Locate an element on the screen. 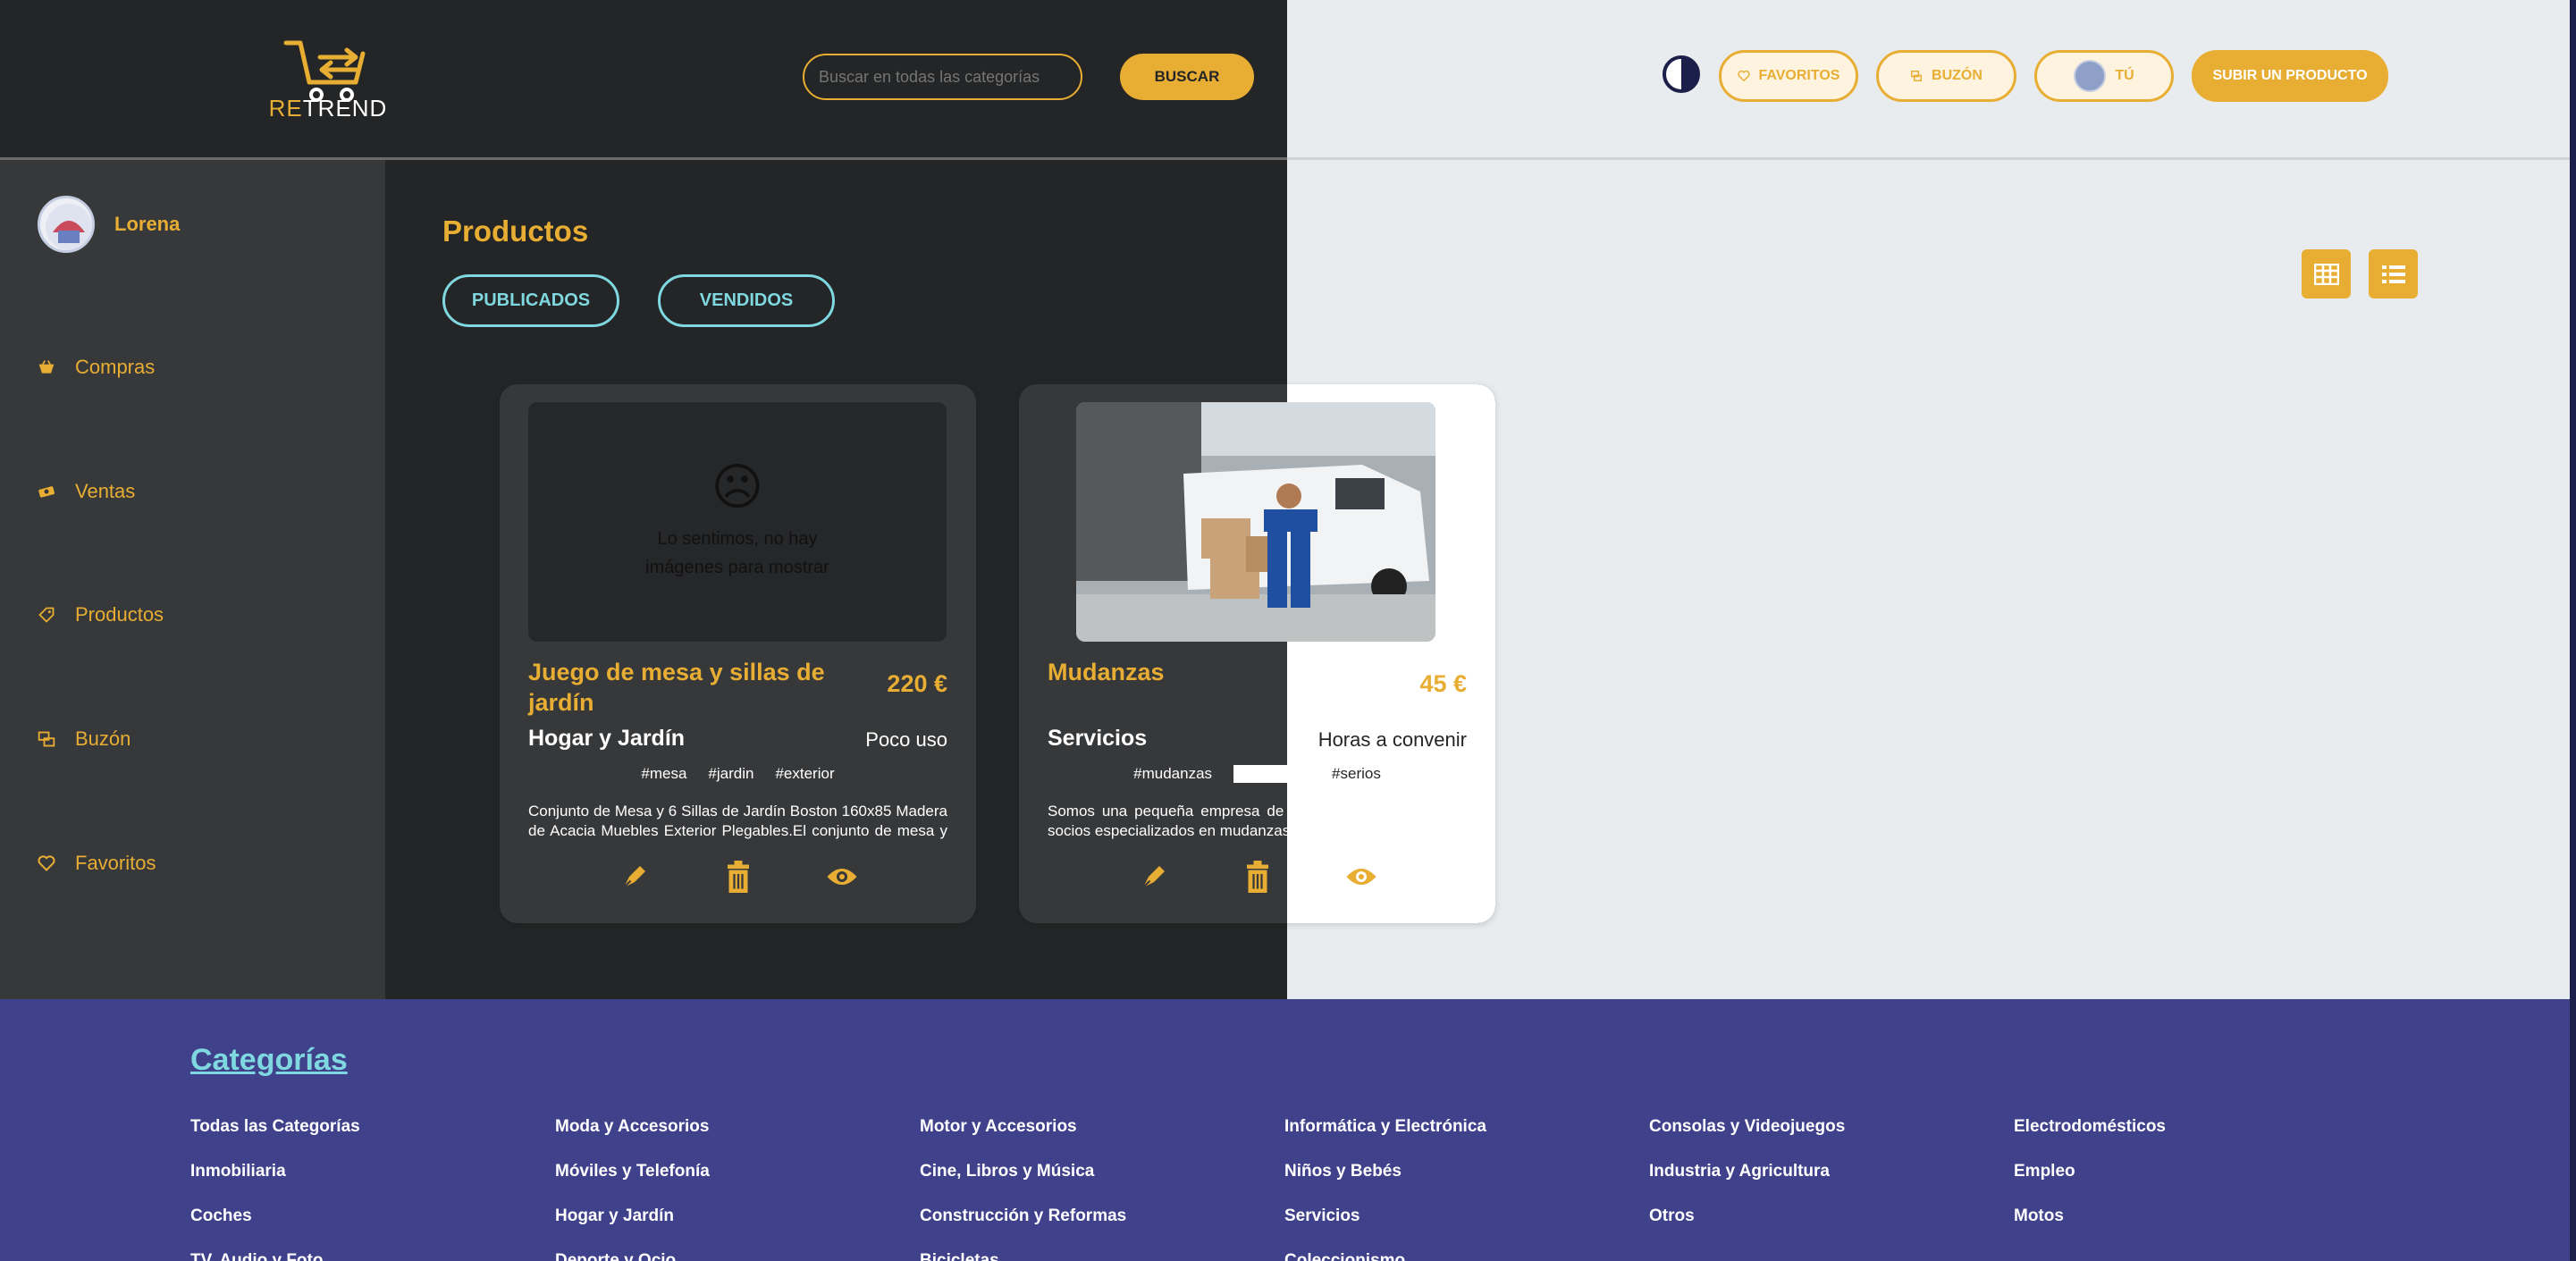  avatar is located at coordinates (2090, 76).